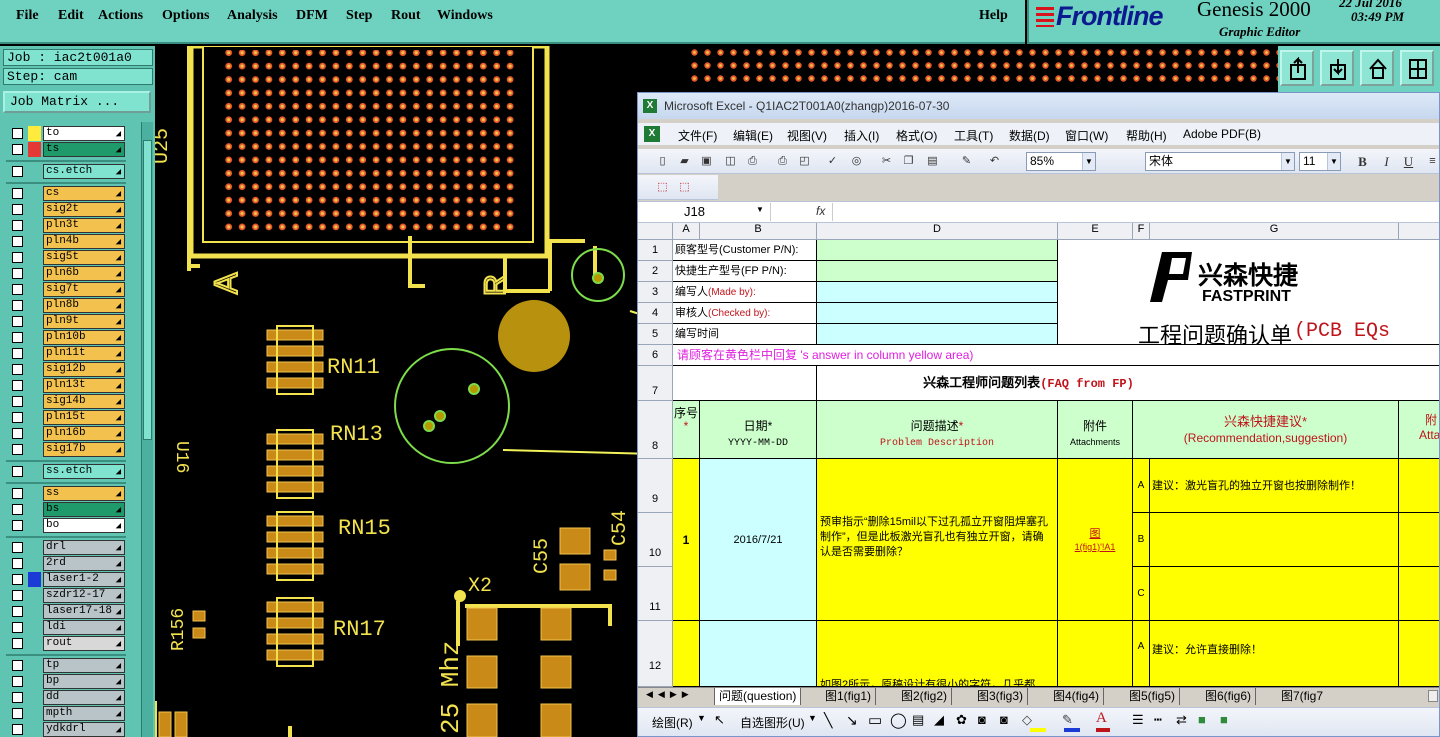  I want to click on layer-name: drl ◢, so click(84, 547).